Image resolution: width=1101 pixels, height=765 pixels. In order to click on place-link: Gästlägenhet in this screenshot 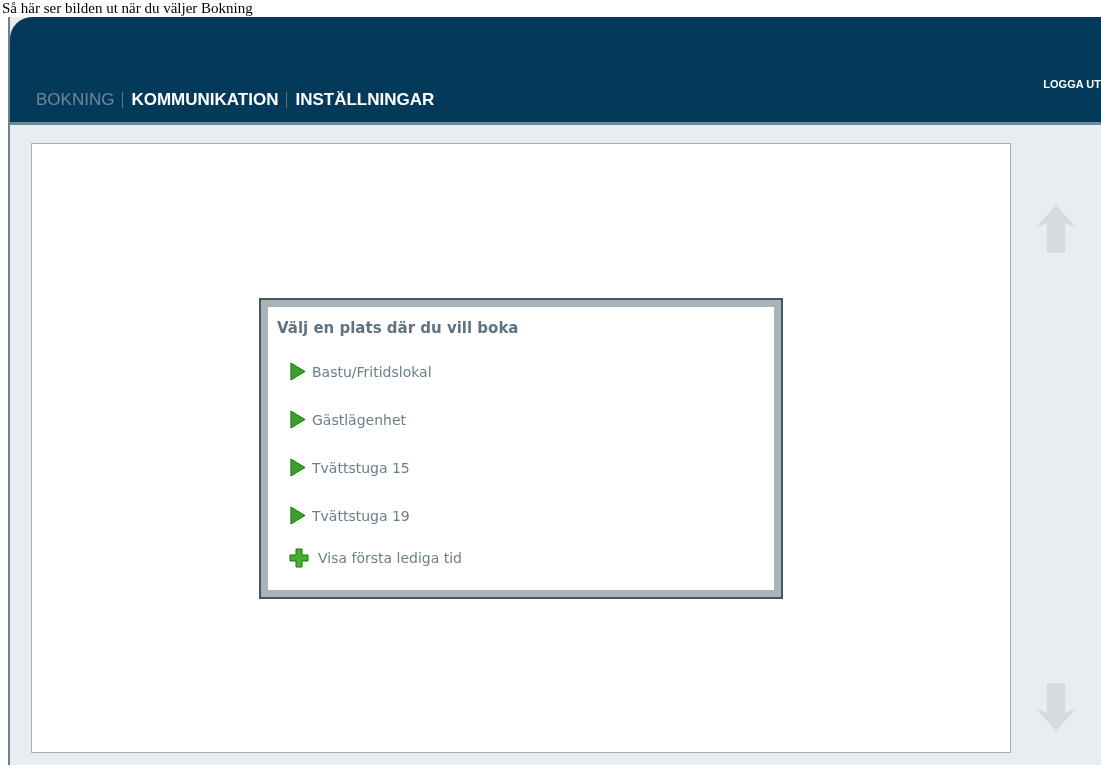, I will do `click(359, 419)`.